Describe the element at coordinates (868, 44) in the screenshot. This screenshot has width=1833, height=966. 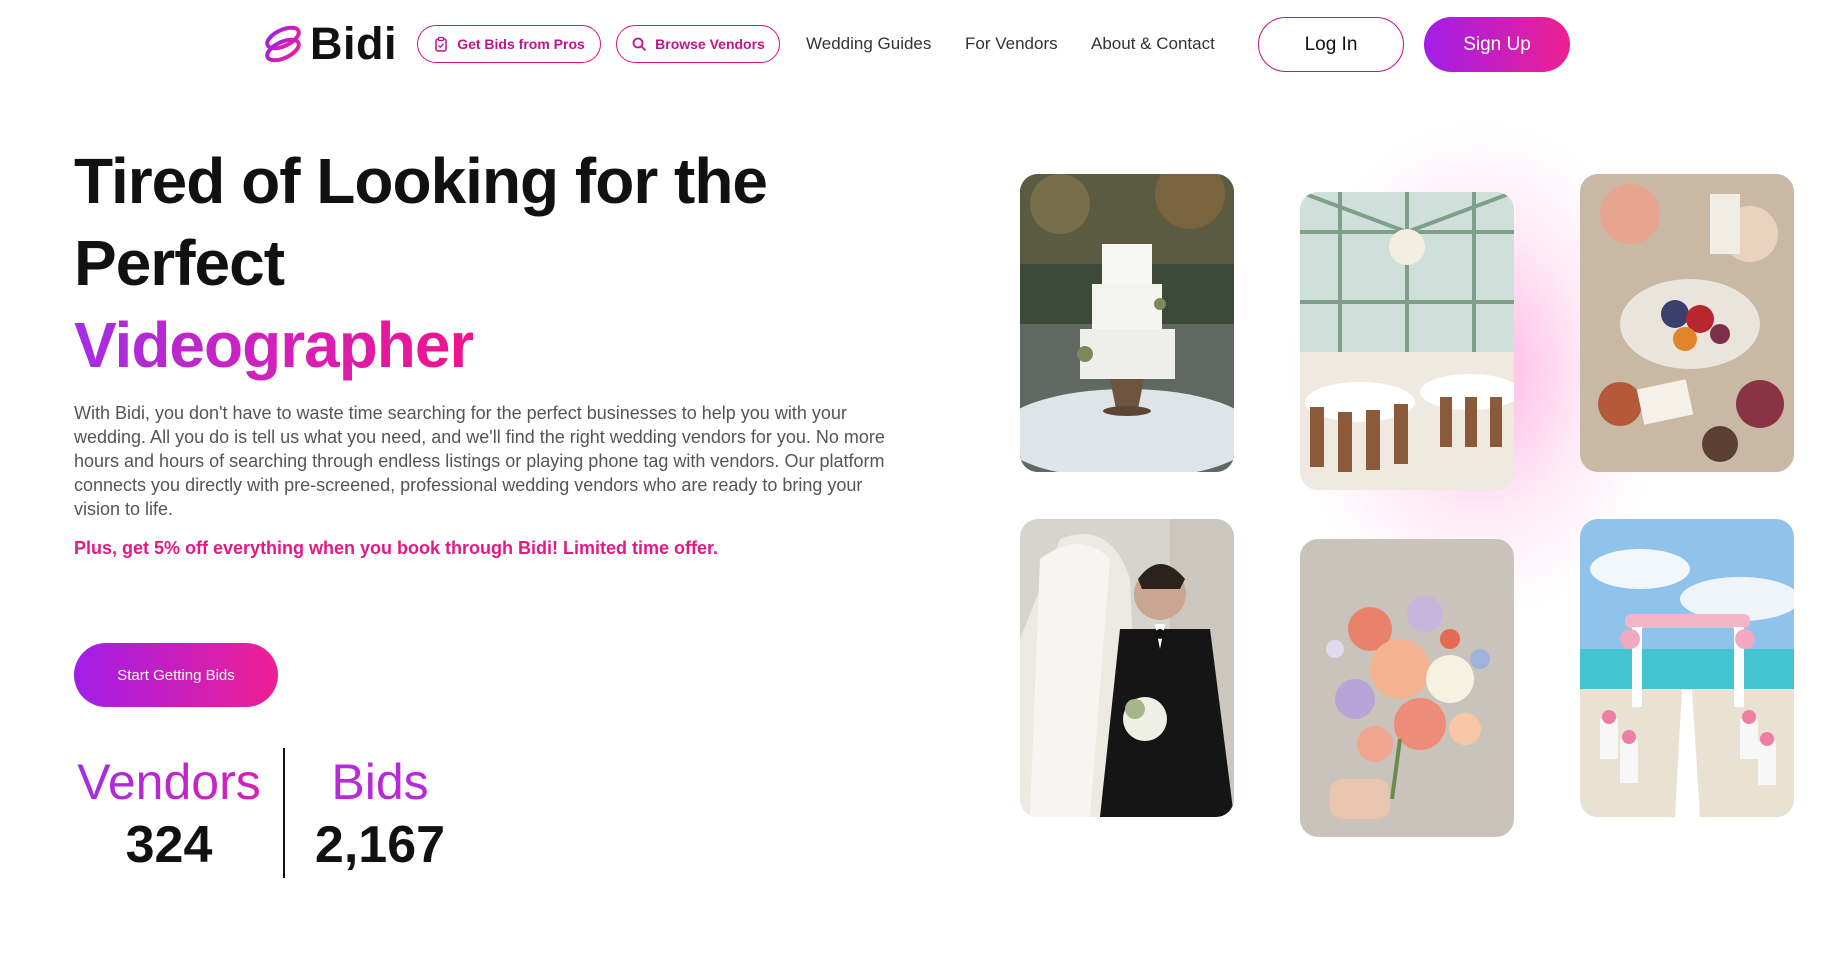
I see `nav-link-wedding-guides: Wedding Guides` at that location.